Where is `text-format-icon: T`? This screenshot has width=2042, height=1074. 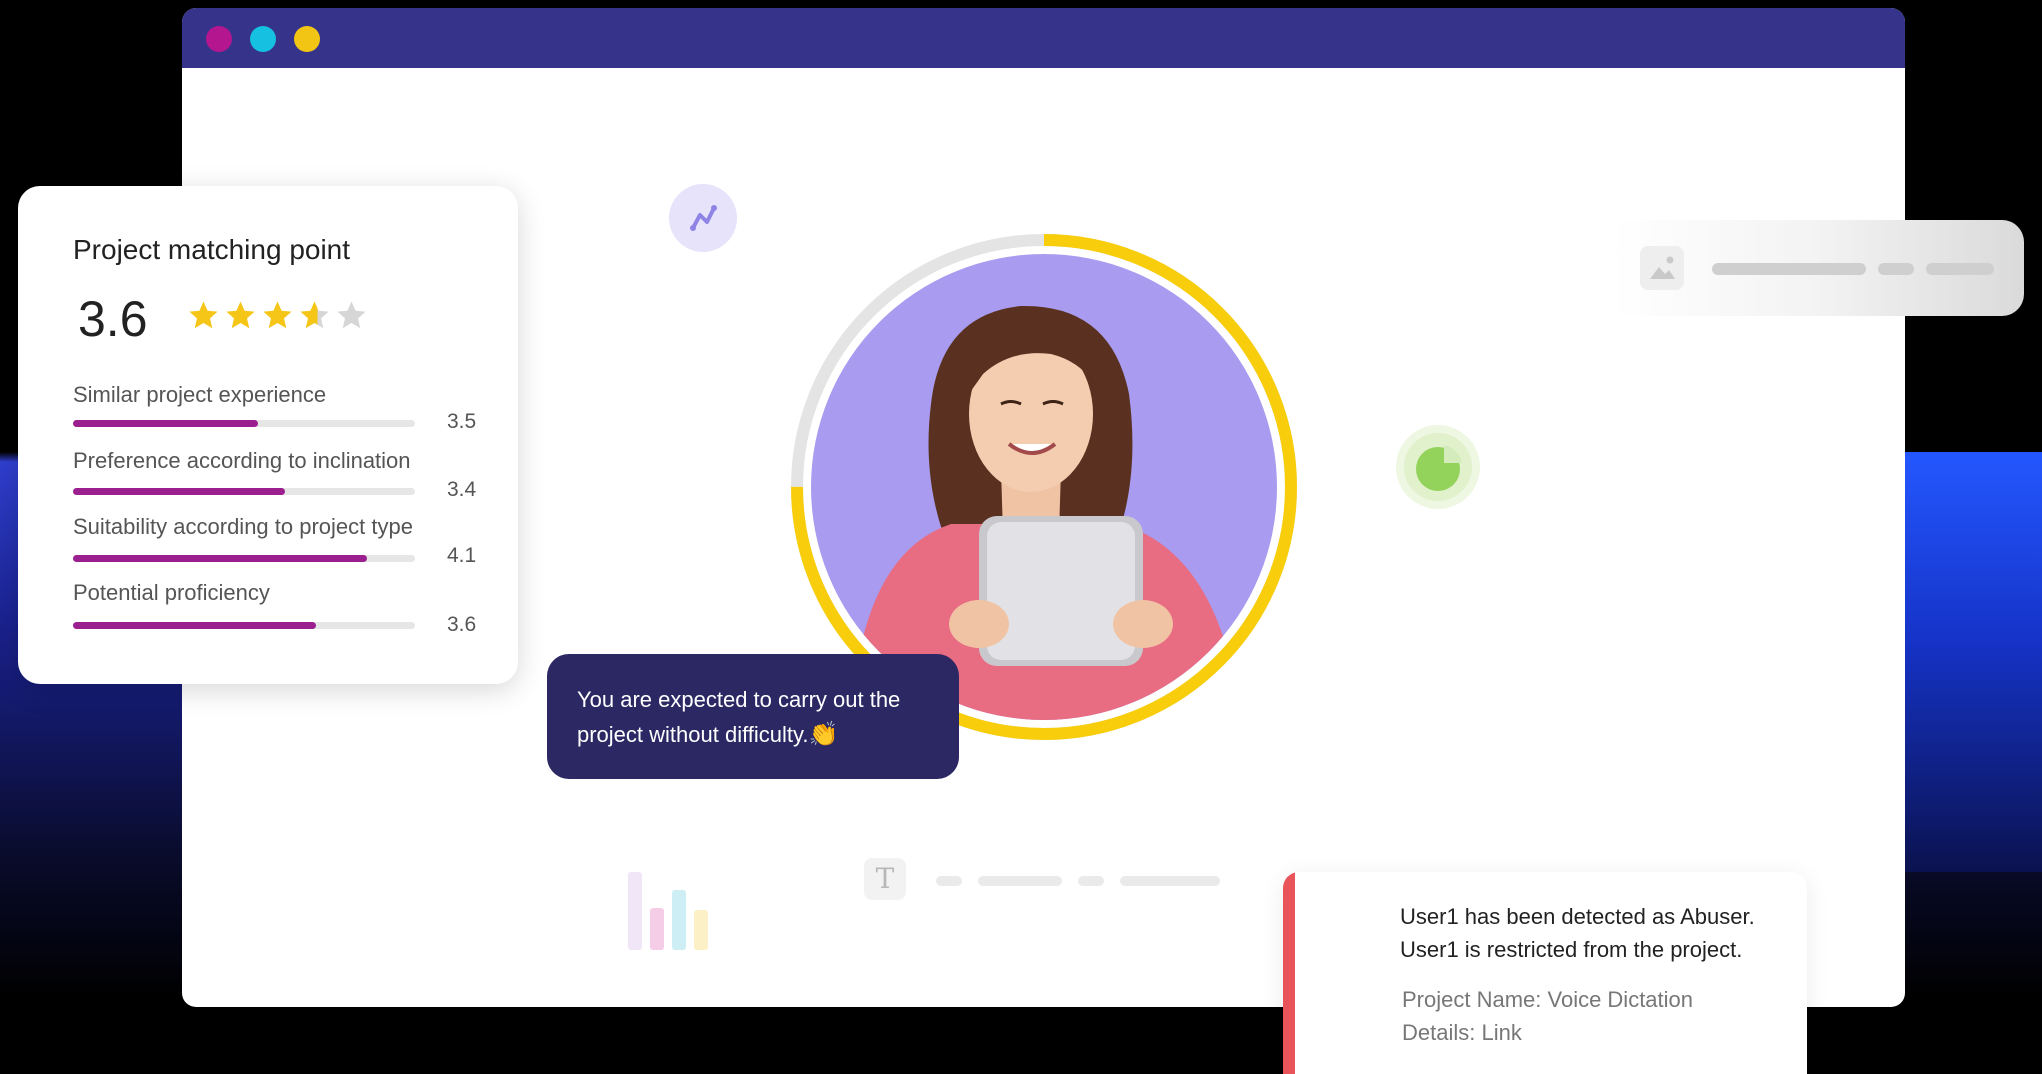
text-format-icon: T is located at coordinates (885, 879).